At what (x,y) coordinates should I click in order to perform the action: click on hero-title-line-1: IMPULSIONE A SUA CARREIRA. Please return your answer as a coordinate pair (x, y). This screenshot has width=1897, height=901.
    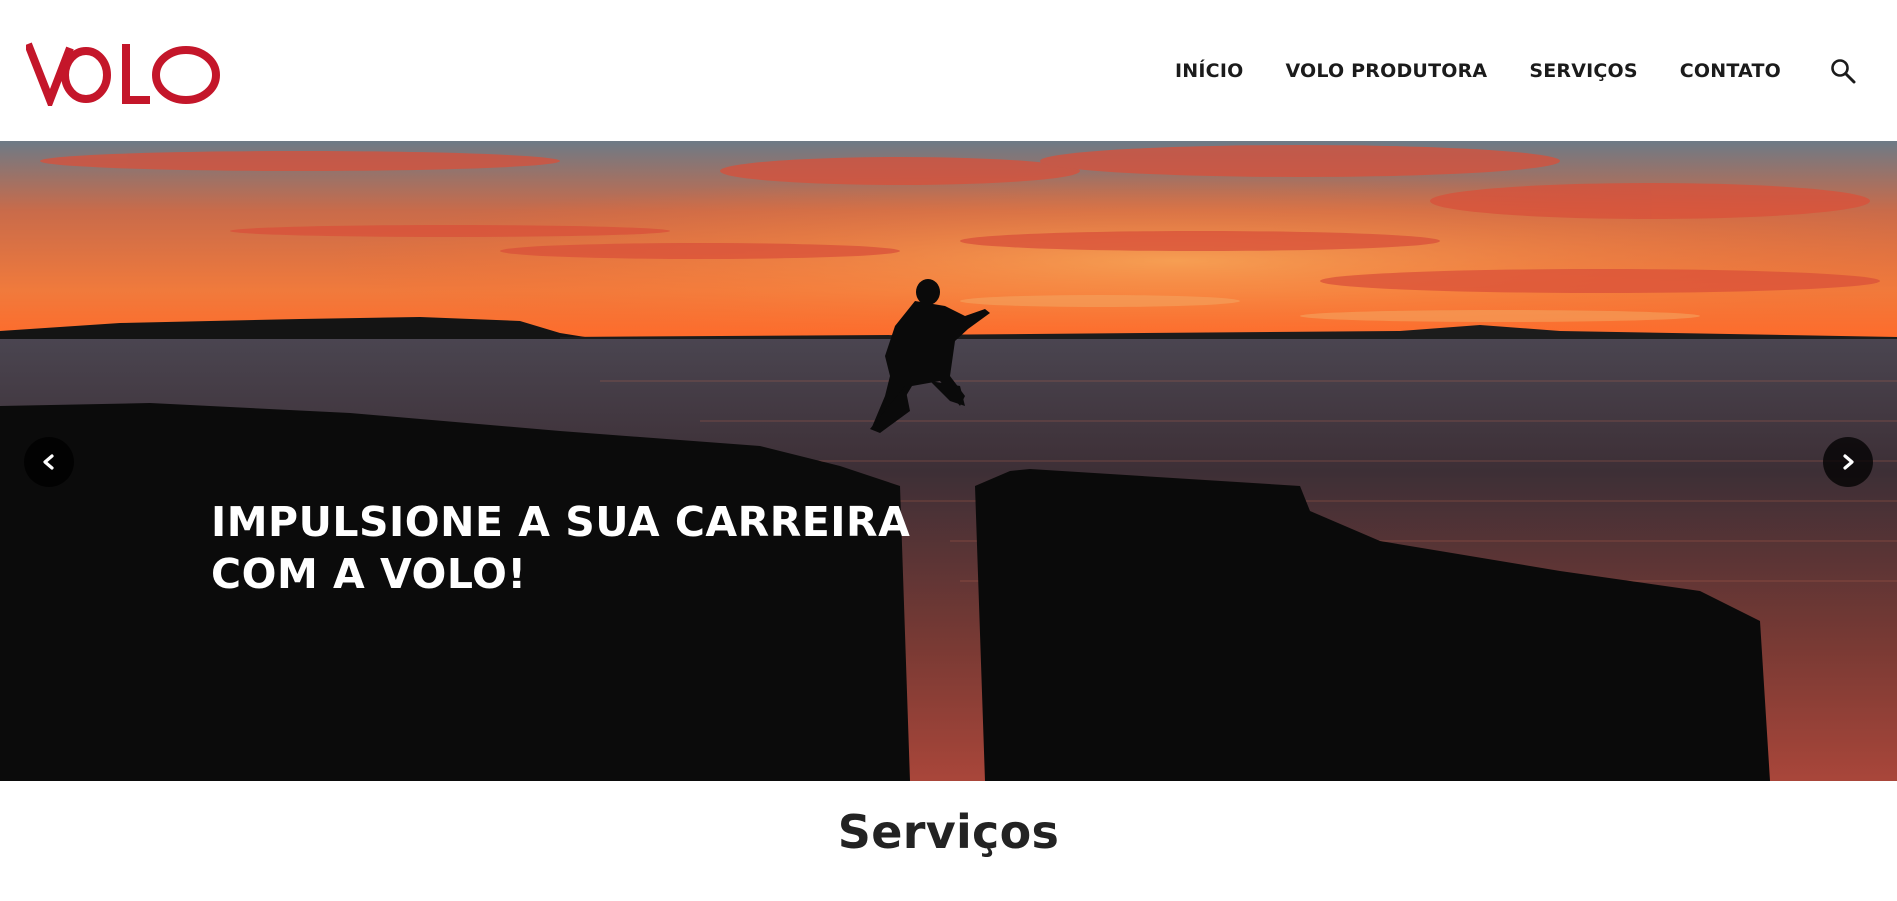
    Looking at the image, I should click on (561, 522).